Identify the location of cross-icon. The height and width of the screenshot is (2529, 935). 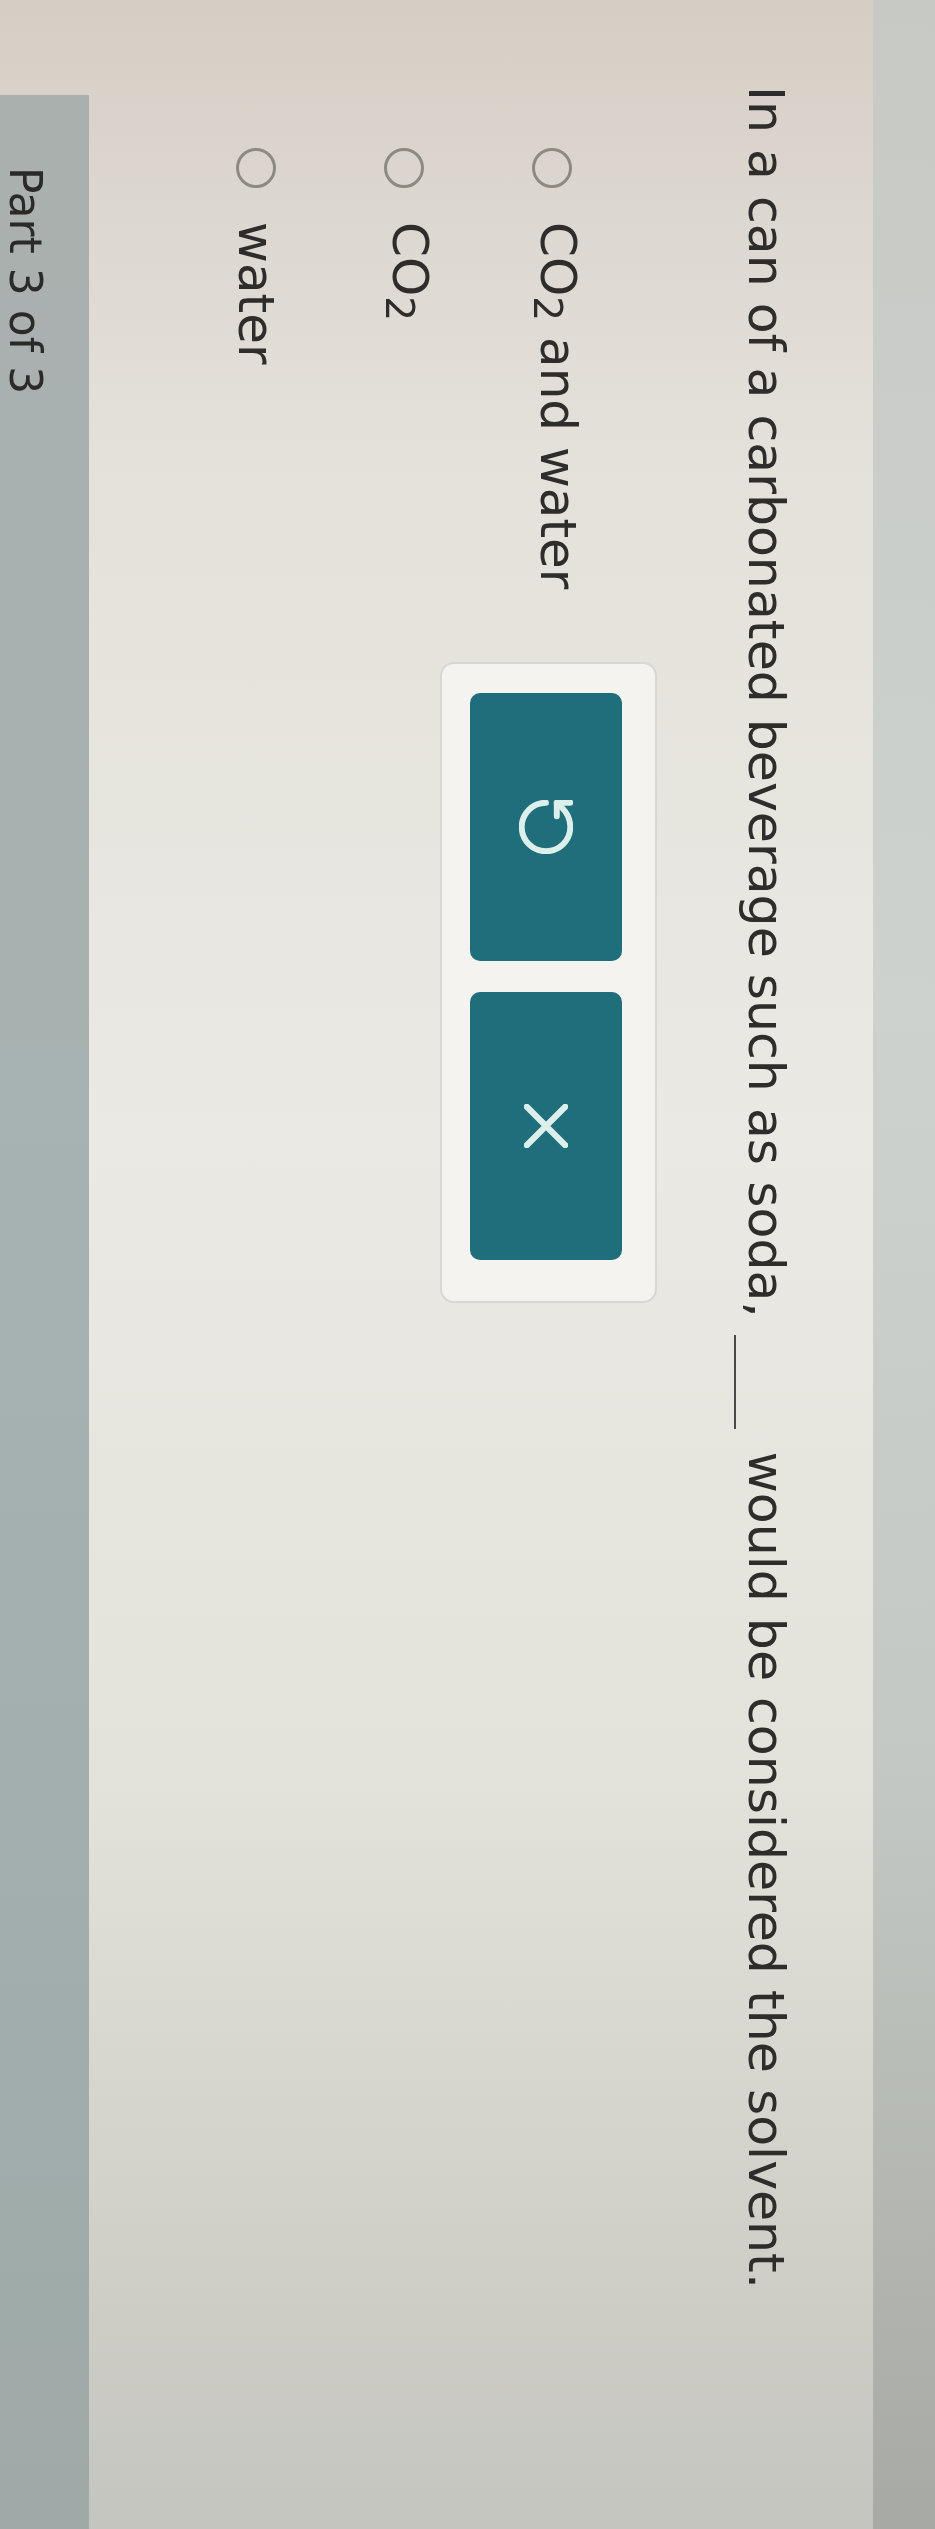
(546, 1126).